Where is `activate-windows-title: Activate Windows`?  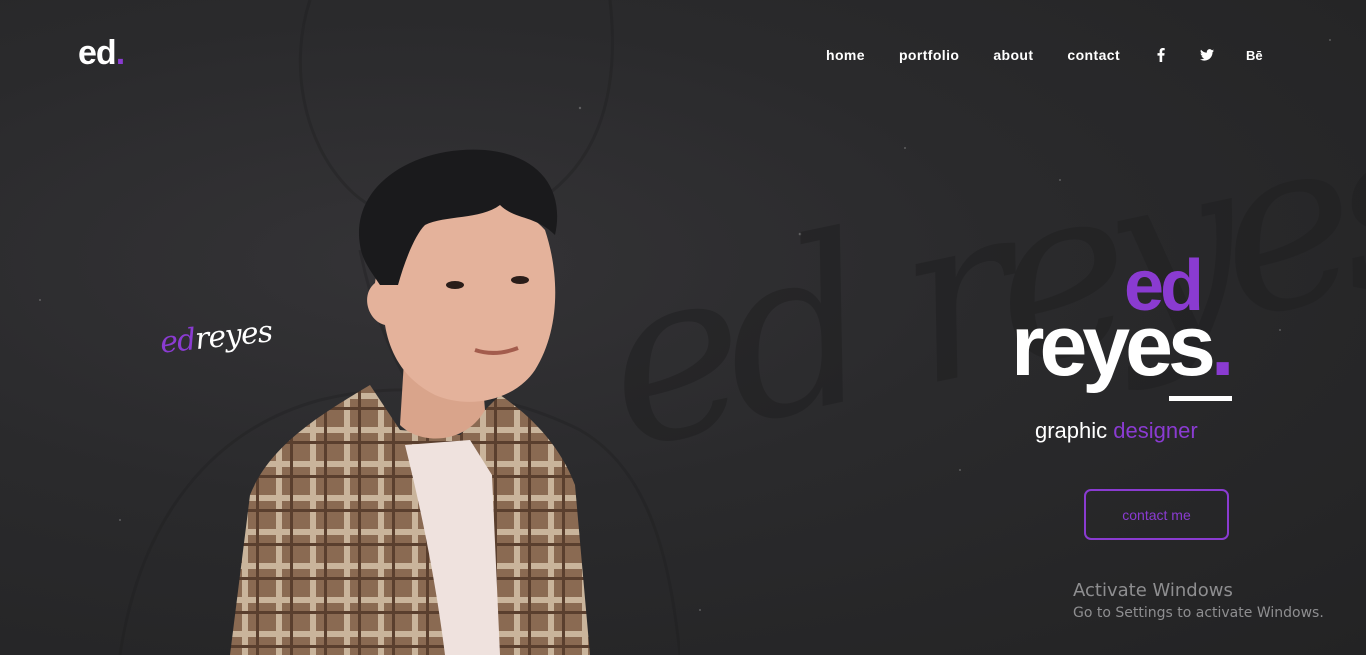 activate-windows-title: Activate Windows is located at coordinates (1153, 590).